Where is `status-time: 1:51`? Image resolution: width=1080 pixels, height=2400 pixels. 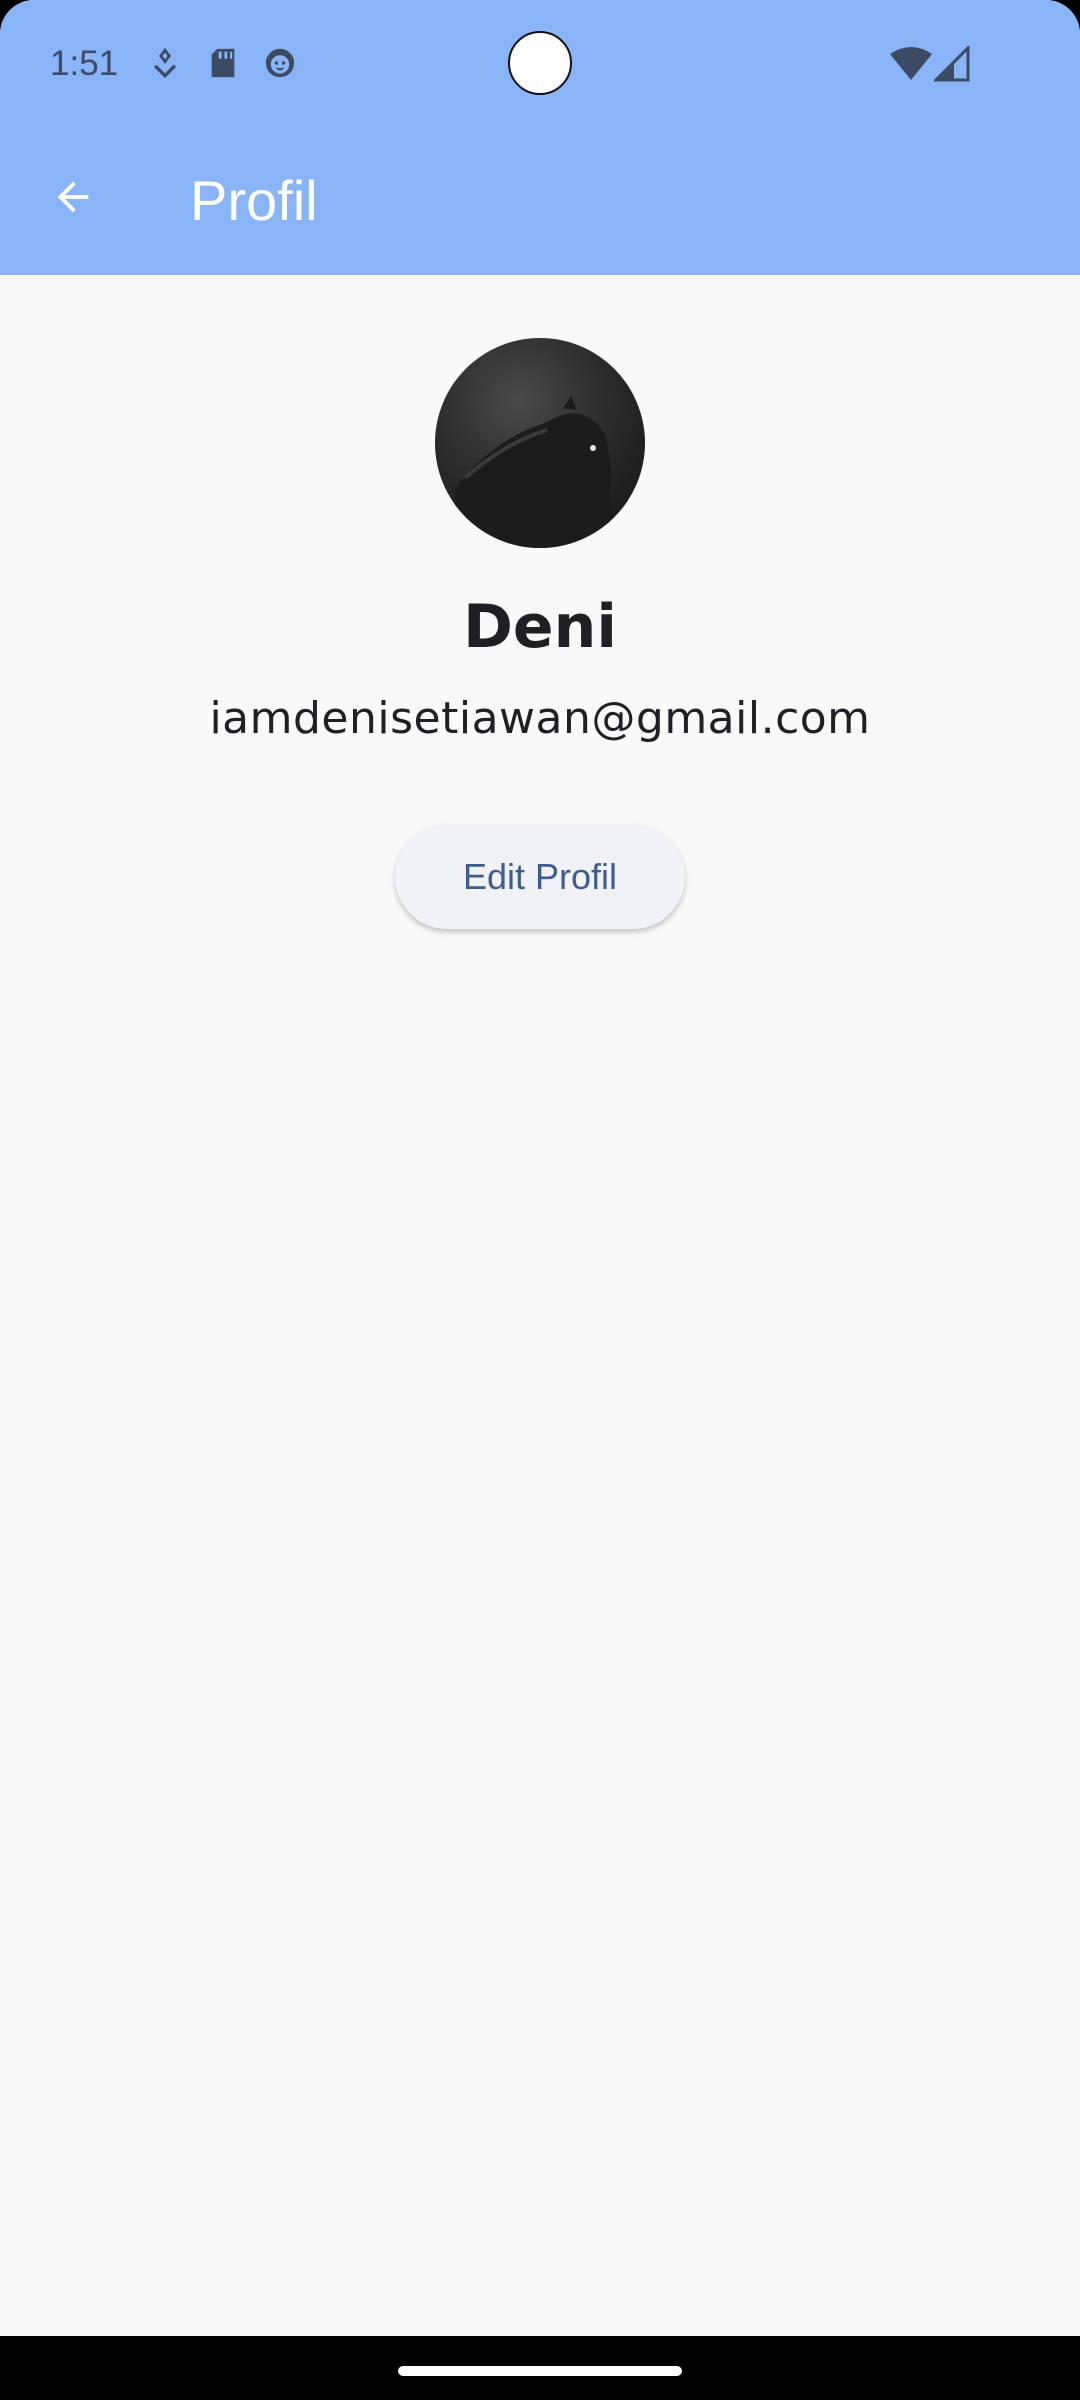 status-time: 1:51 is located at coordinates (84, 63).